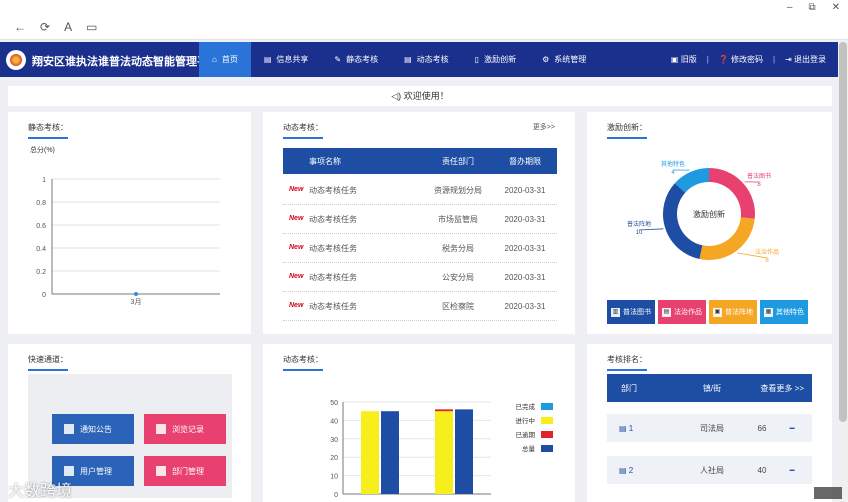 The image size is (848, 502). What do you see at coordinates (712, 388) in the screenshot?
I see `column-header: 镇/街` at bounding box center [712, 388].